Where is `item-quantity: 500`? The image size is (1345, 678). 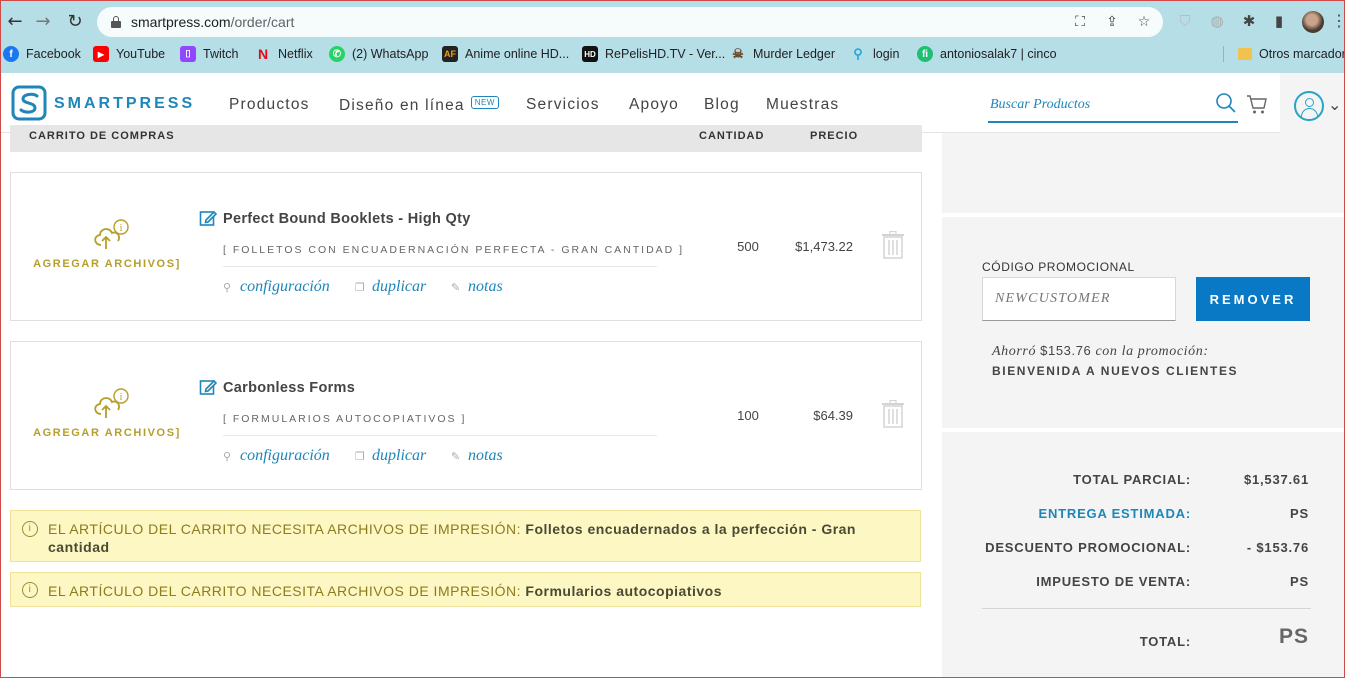
item-quantity: 500 is located at coordinates (748, 246).